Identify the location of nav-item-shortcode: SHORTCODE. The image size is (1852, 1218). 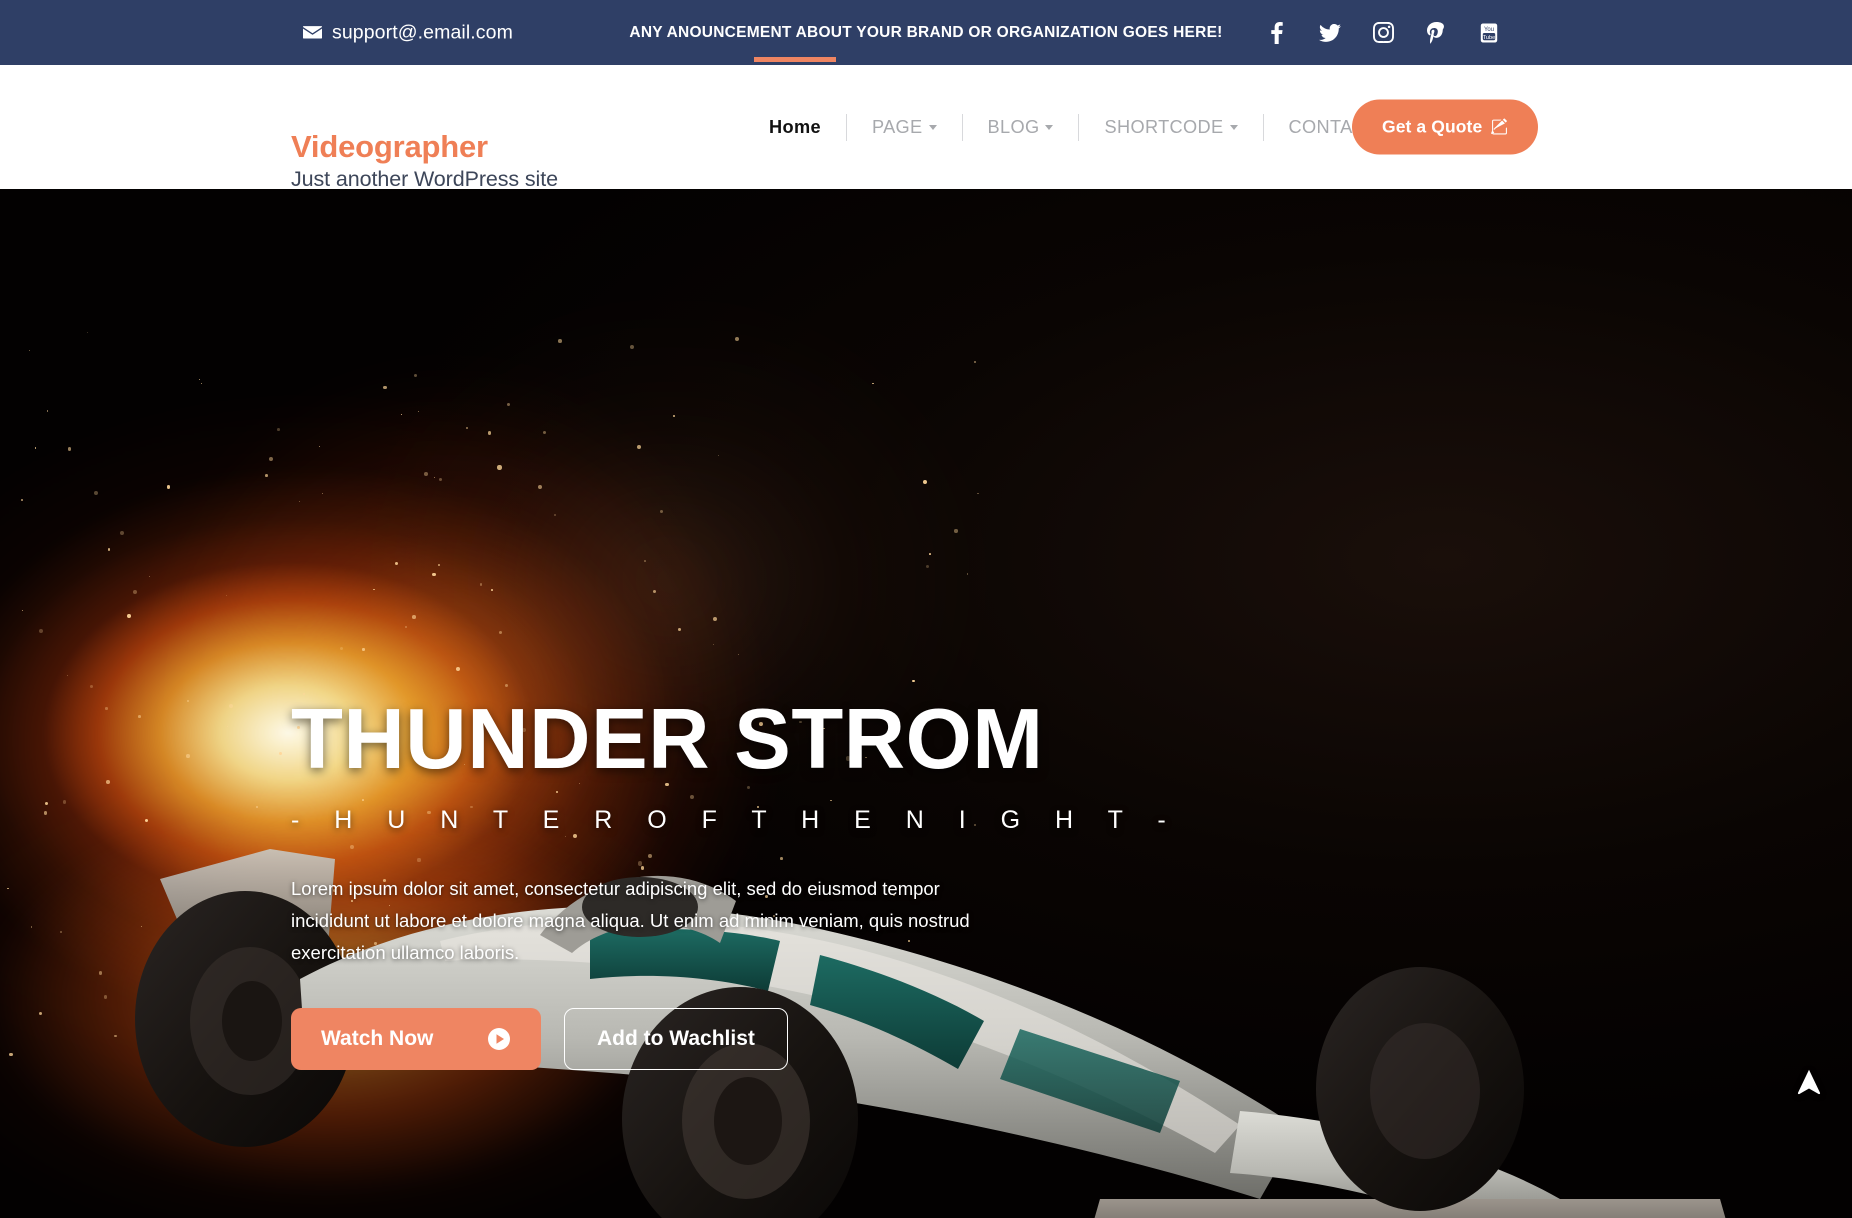
(1170, 127).